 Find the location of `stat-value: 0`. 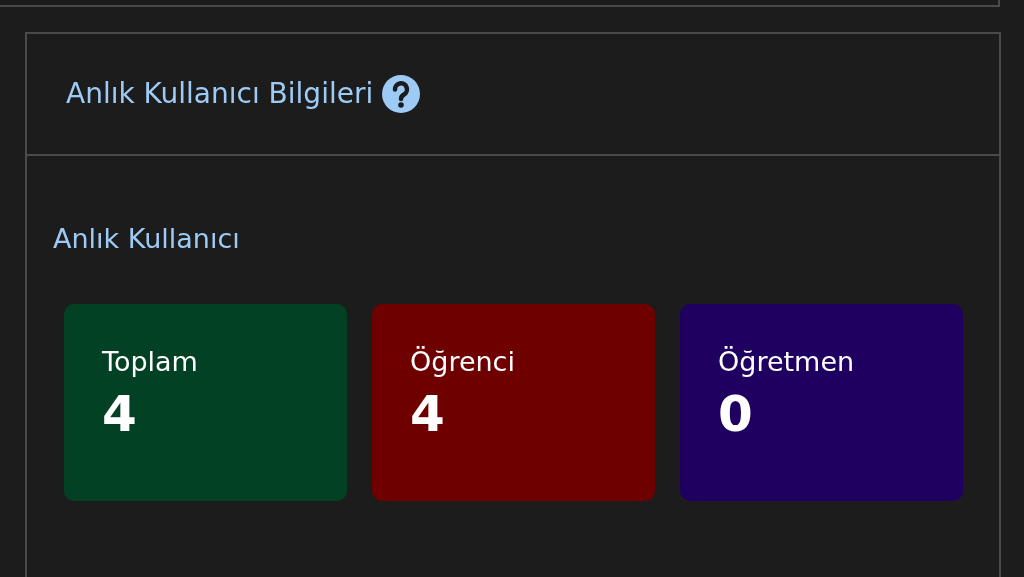

stat-value: 0 is located at coordinates (735, 413).